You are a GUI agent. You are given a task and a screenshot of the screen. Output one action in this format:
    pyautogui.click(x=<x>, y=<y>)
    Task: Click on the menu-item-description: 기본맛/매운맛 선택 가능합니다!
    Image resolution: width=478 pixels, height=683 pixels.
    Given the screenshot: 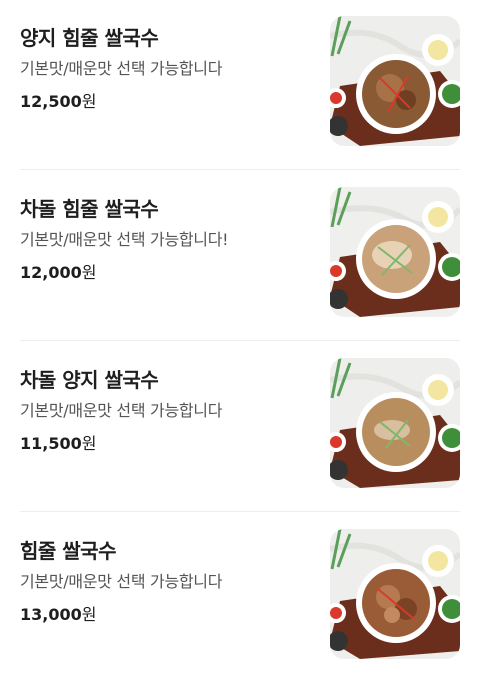 What is the action you would take?
    pyautogui.click(x=124, y=239)
    